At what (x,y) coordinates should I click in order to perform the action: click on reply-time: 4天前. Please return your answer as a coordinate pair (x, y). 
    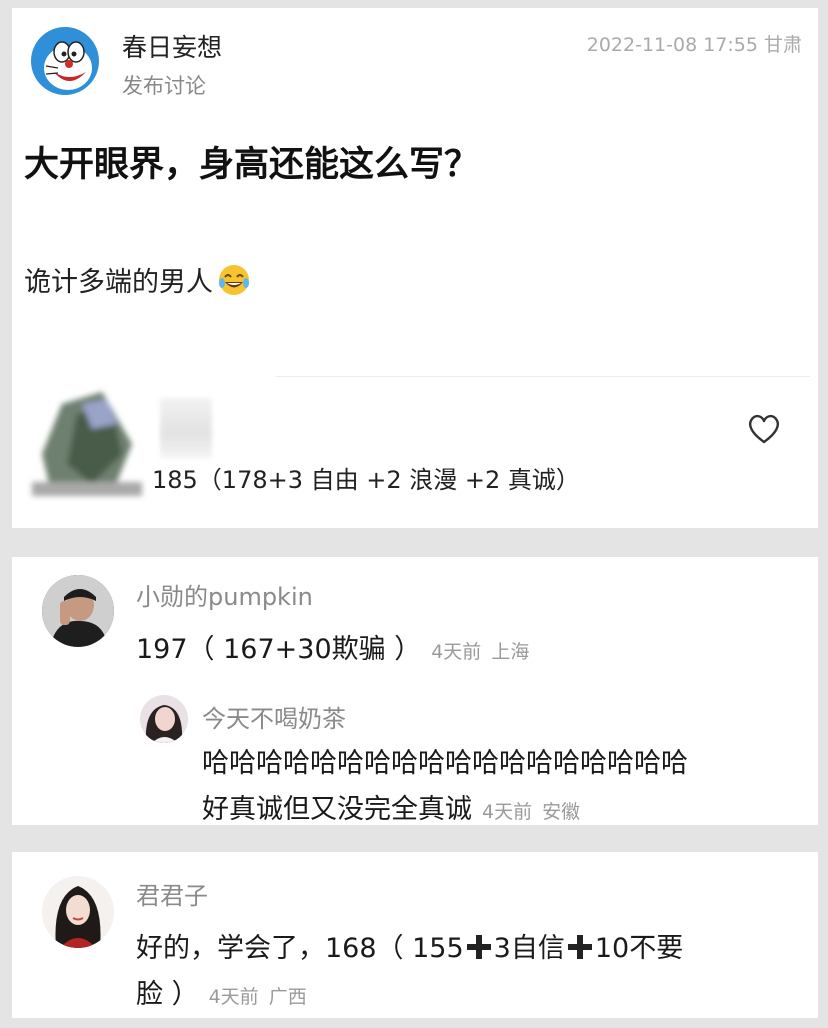
    Looking at the image, I should click on (507, 812).